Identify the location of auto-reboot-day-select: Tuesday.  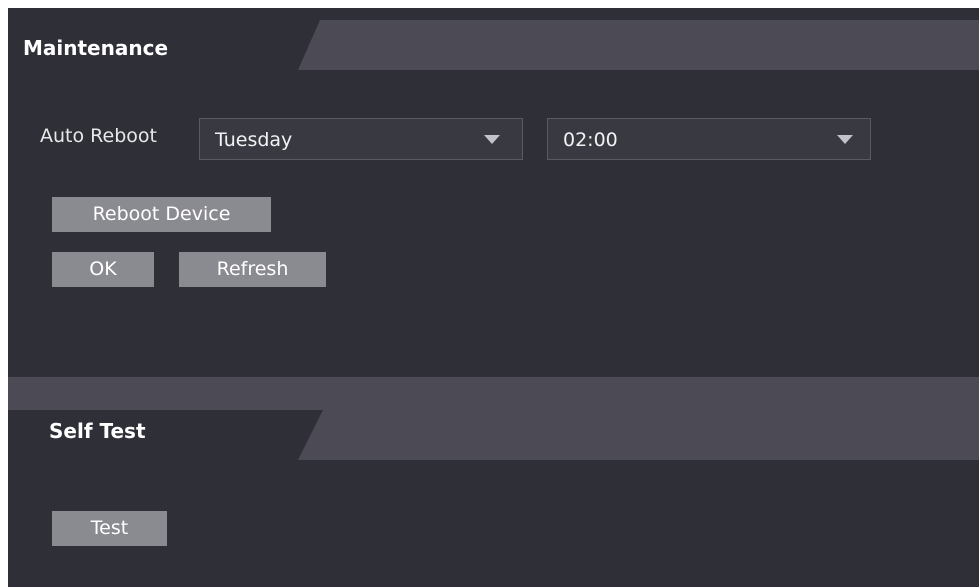
(361, 139).